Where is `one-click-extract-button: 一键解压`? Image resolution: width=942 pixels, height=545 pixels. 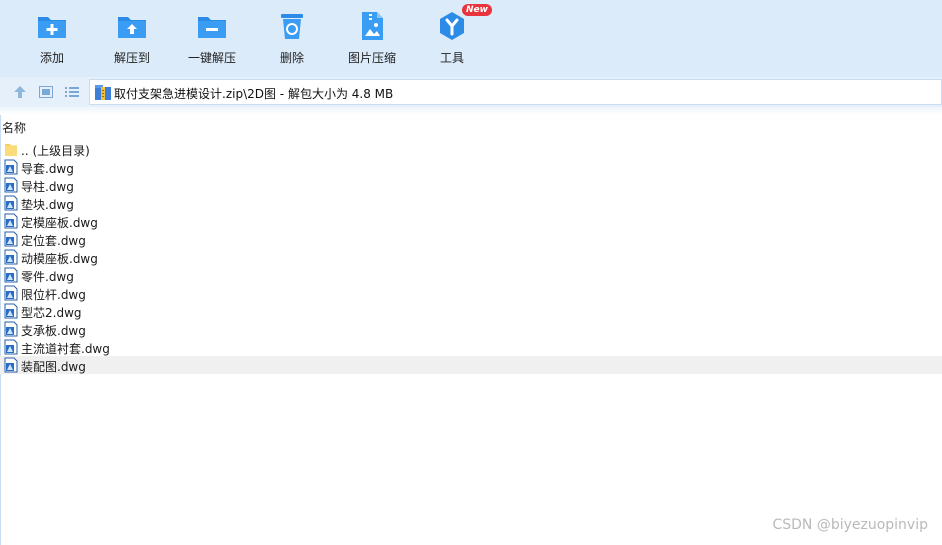
one-click-extract-button: 一键解压 is located at coordinates (212, 40).